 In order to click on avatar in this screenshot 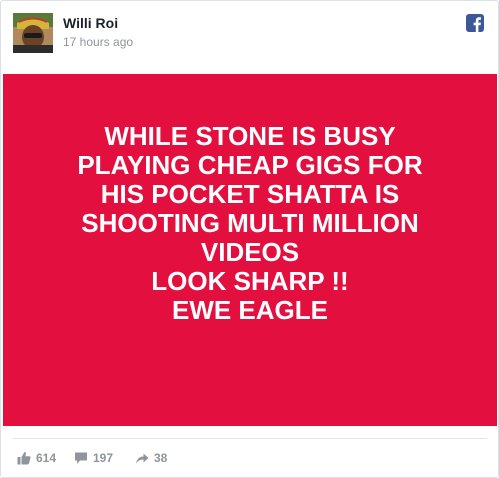, I will do `click(33, 33)`.